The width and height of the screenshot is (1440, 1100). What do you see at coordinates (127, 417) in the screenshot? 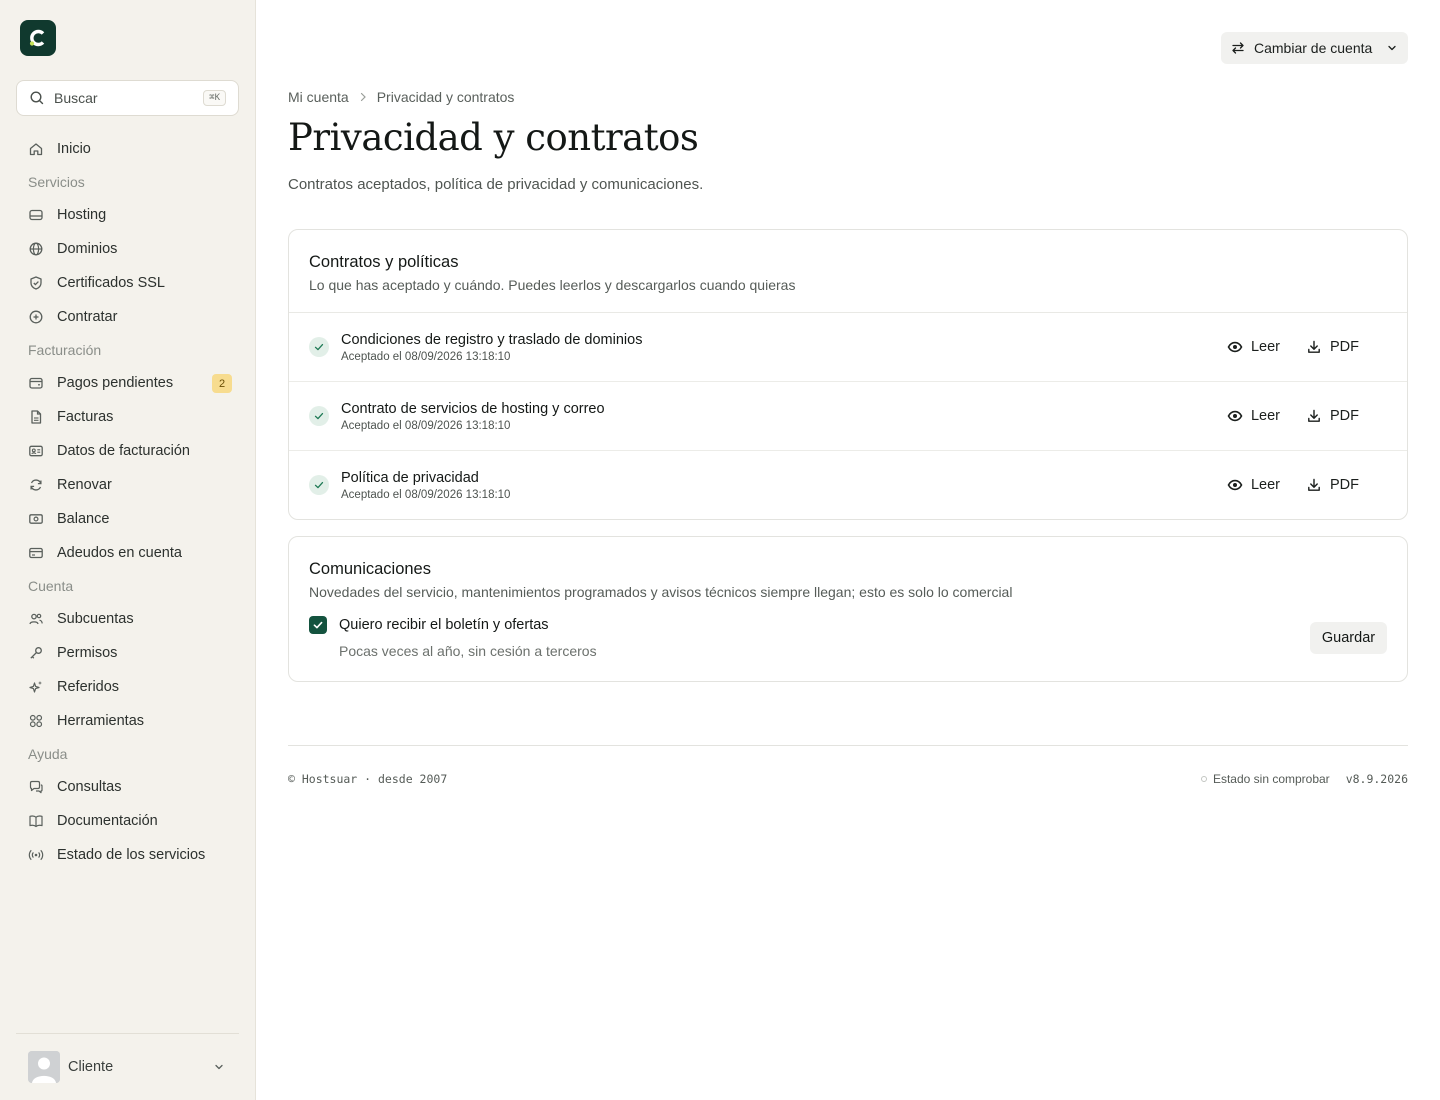
I see `sidebar-item-invoices: Facturas` at bounding box center [127, 417].